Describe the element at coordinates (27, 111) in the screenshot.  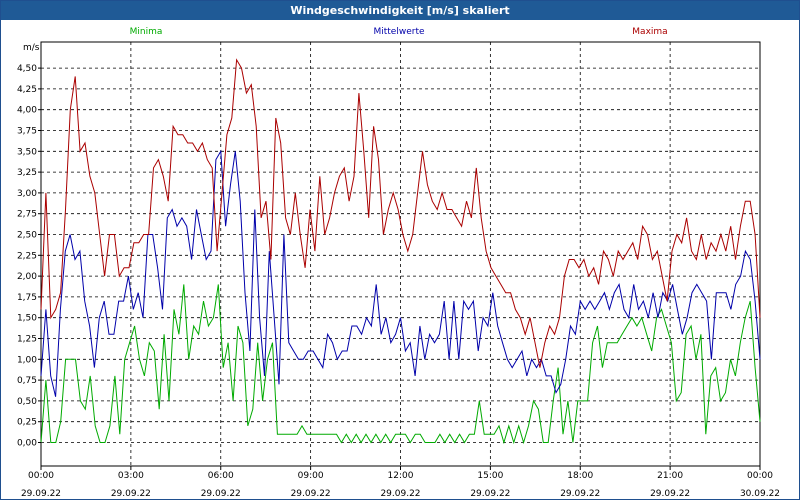
I see `y-tick-label: 4,00` at that location.